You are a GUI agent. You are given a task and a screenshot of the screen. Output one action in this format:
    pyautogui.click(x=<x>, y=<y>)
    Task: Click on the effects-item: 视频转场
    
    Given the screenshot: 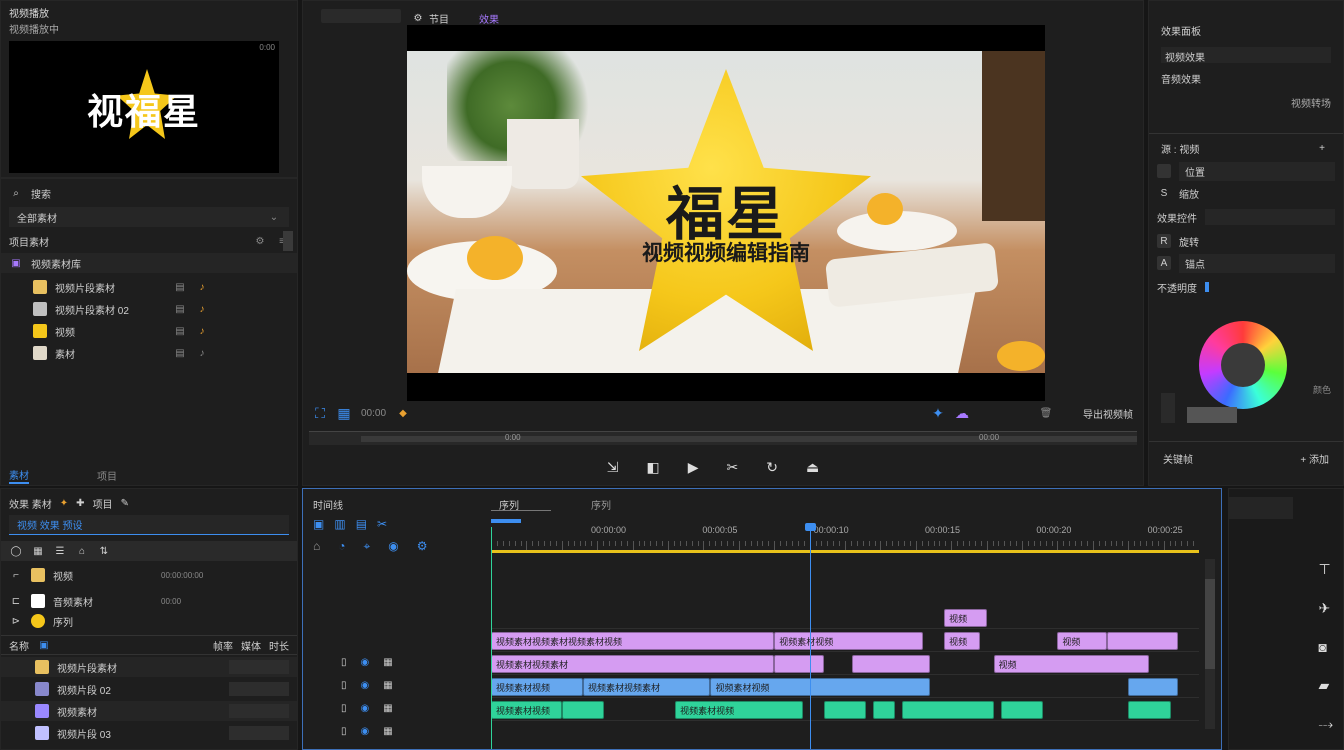 What is the action you would take?
    pyautogui.click(x=1246, y=102)
    